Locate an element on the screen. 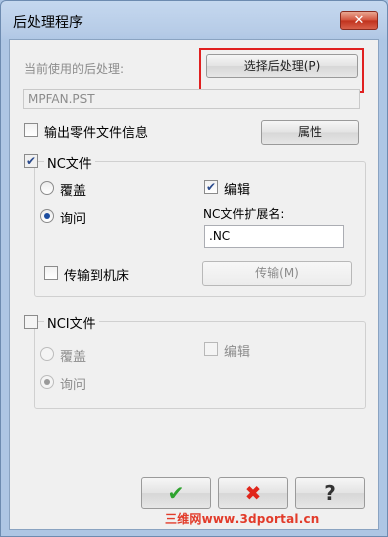  nc-edit-label: 编辑 is located at coordinates (237, 190).